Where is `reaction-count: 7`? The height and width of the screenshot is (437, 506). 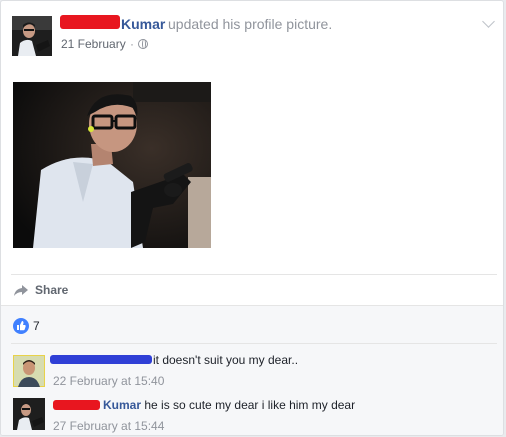
reaction-count: 7 is located at coordinates (36, 326).